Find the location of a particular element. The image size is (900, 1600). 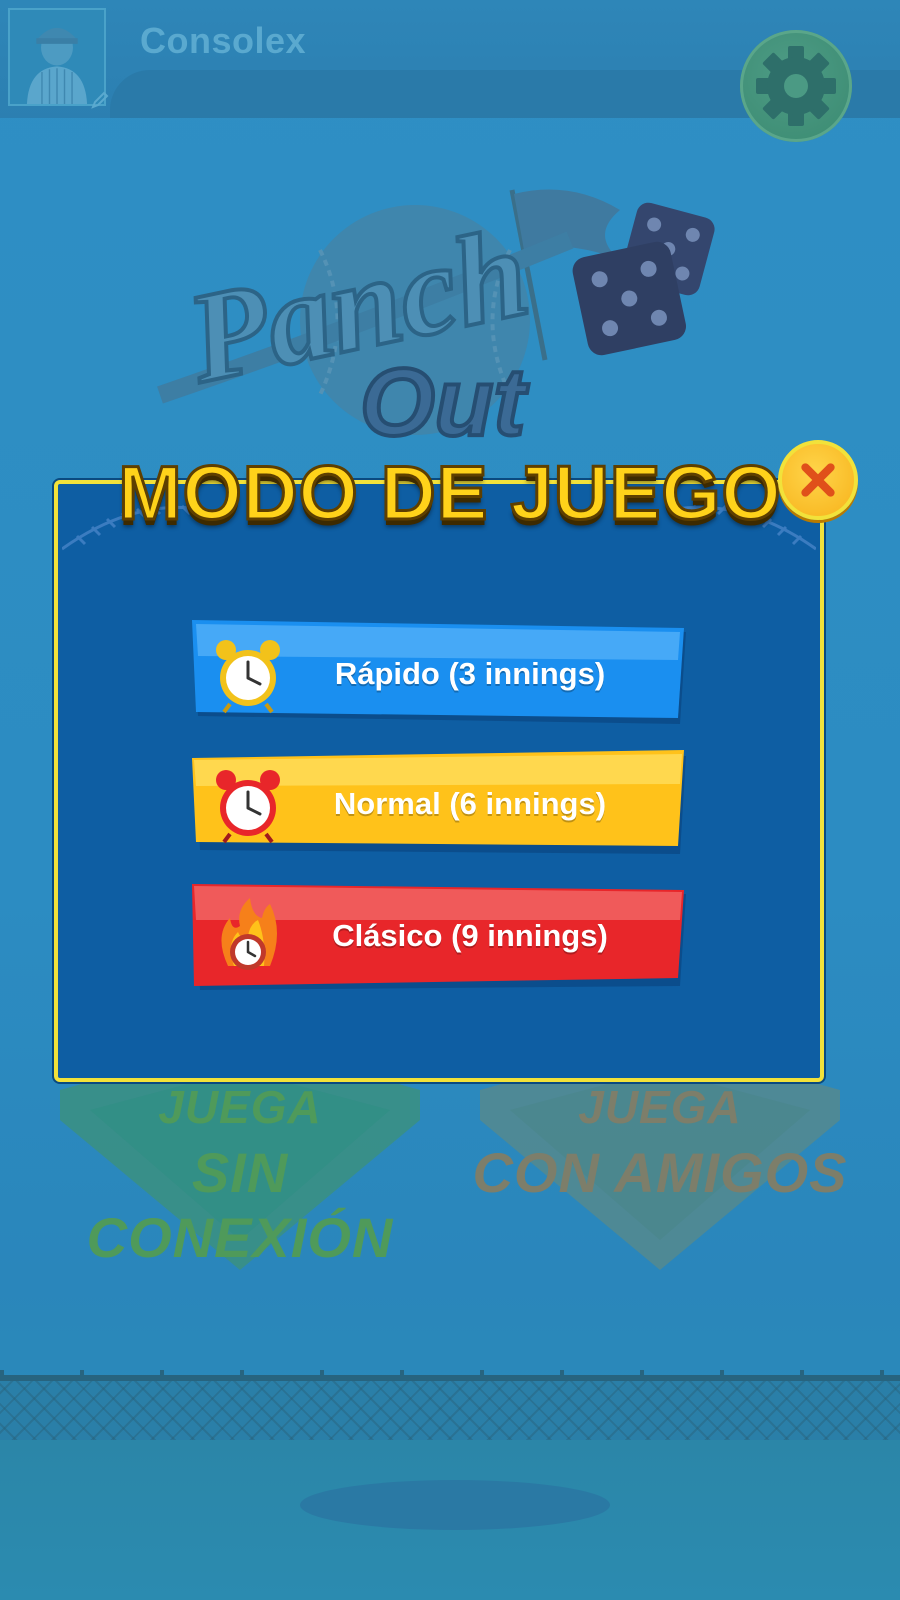

play-offline-label-bottom: SIN CONEXIÓN is located at coordinates (240, 1205).